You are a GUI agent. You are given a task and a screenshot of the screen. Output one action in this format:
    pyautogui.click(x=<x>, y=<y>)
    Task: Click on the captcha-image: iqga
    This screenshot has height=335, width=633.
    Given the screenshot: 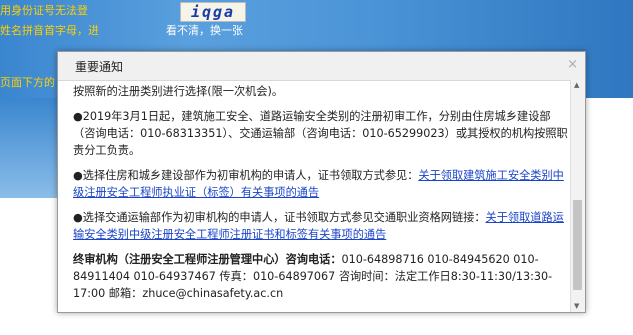 What is the action you would take?
    pyautogui.click(x=213, y=12)
    